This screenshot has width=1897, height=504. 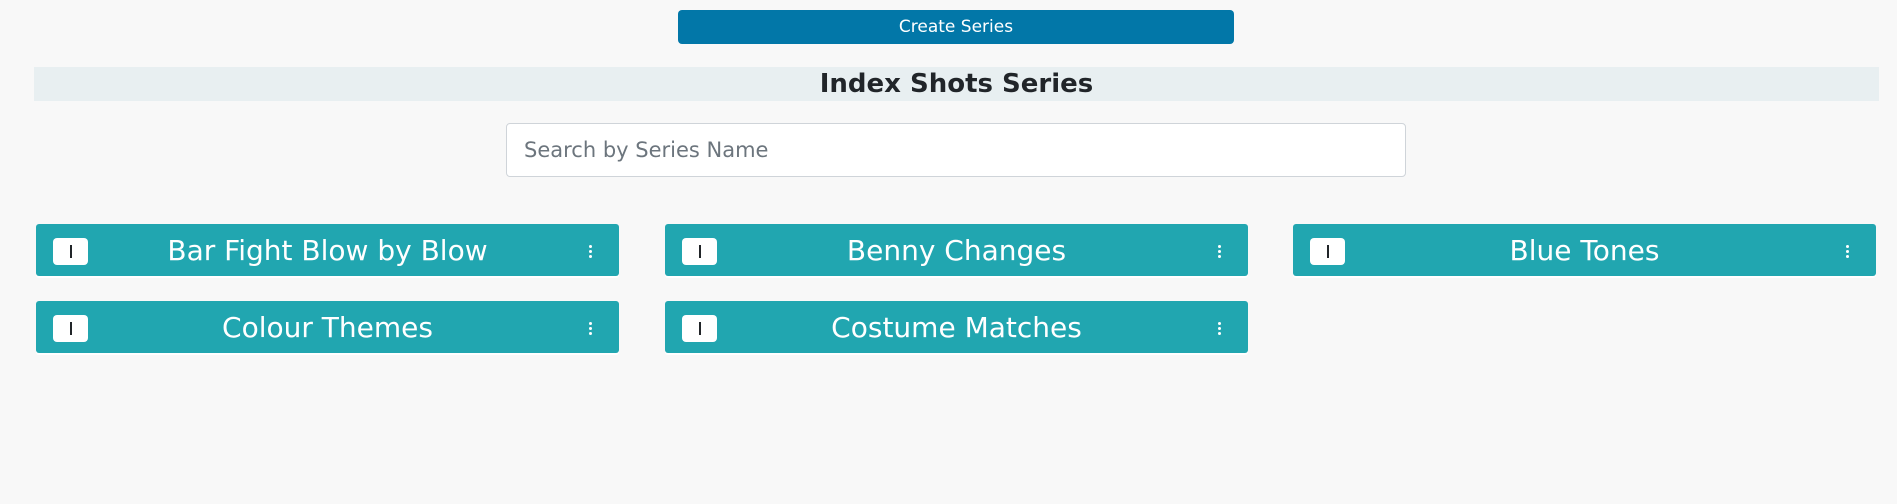 I want to click on series-card: Bar Fight Blow by Blow, so click(x=327, y=250).